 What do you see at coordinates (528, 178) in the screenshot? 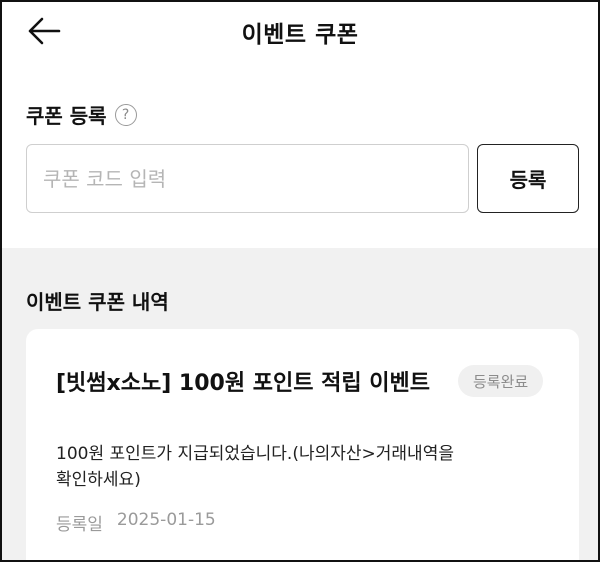
I see `register-button: 등록` at bounding box center [528, 178].